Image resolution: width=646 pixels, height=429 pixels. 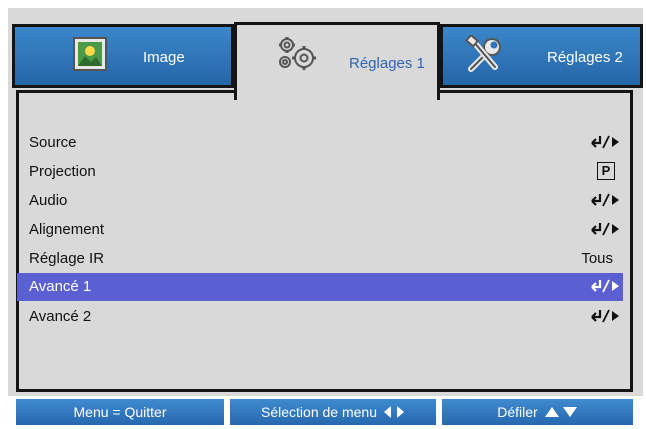 What do you see at coordinates (320, 200) in the screenshot?
I see `menu-item-audio: Audio` at bounding box center [320, 200].